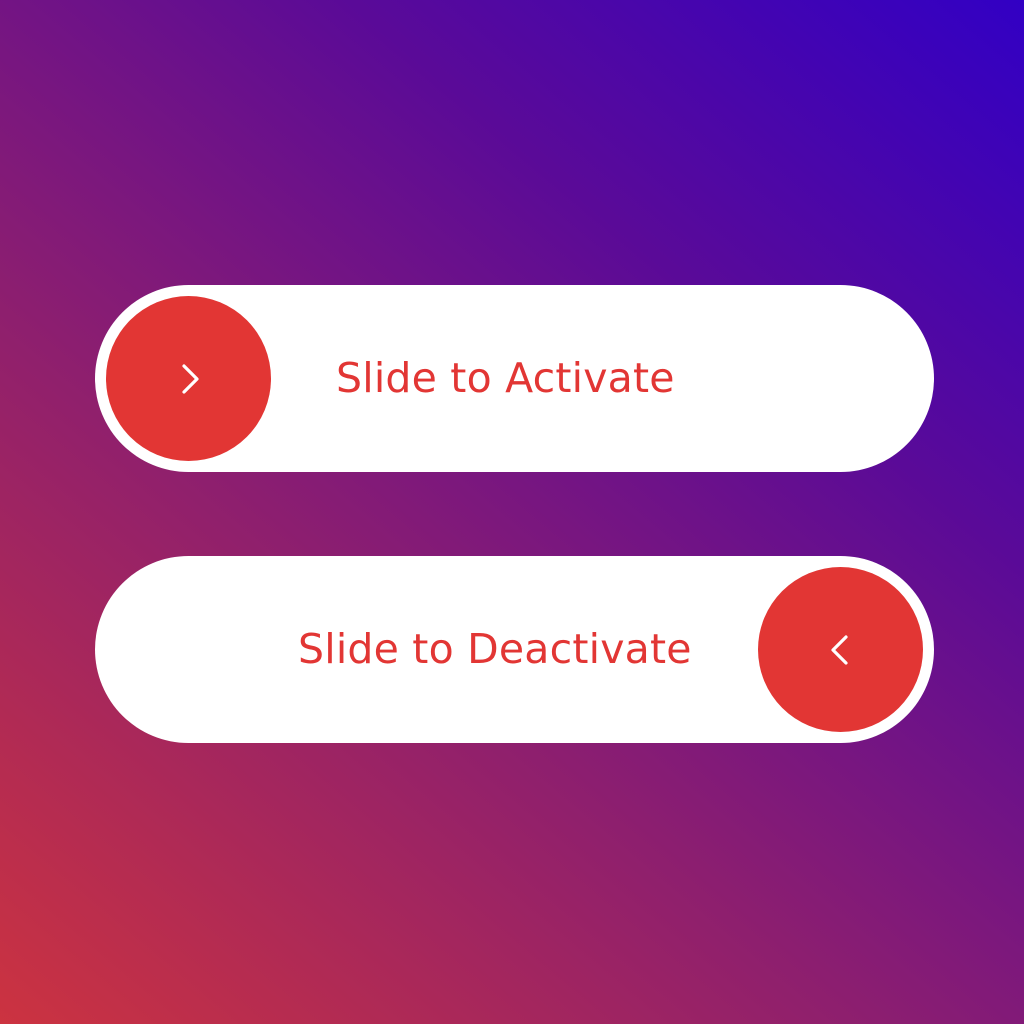 The height and width of the screenshot is (1024, 1024). I want to click on activate-slider-knob, so click(188, 378).